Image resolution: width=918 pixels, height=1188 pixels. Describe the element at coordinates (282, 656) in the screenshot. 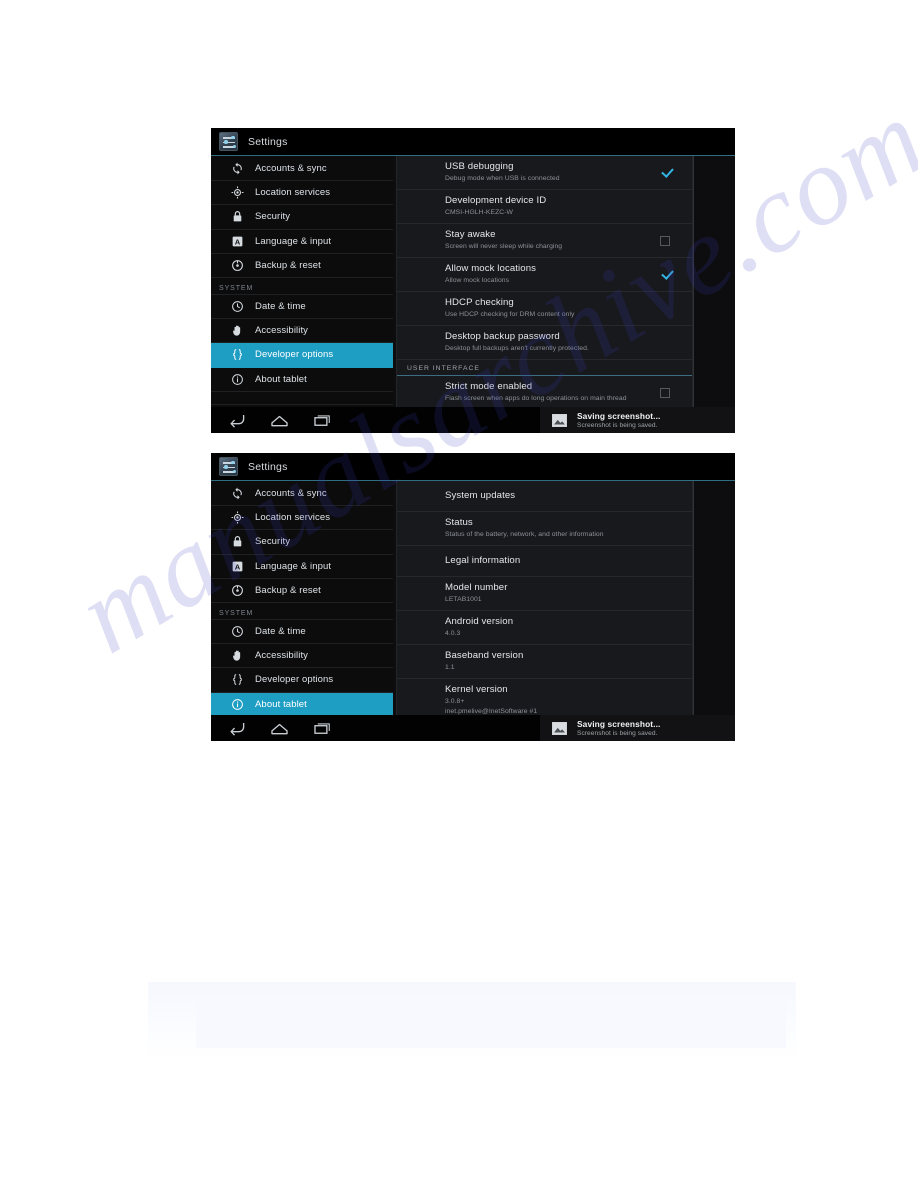

I see `sidebar-item-label: Accessibility` at that location.